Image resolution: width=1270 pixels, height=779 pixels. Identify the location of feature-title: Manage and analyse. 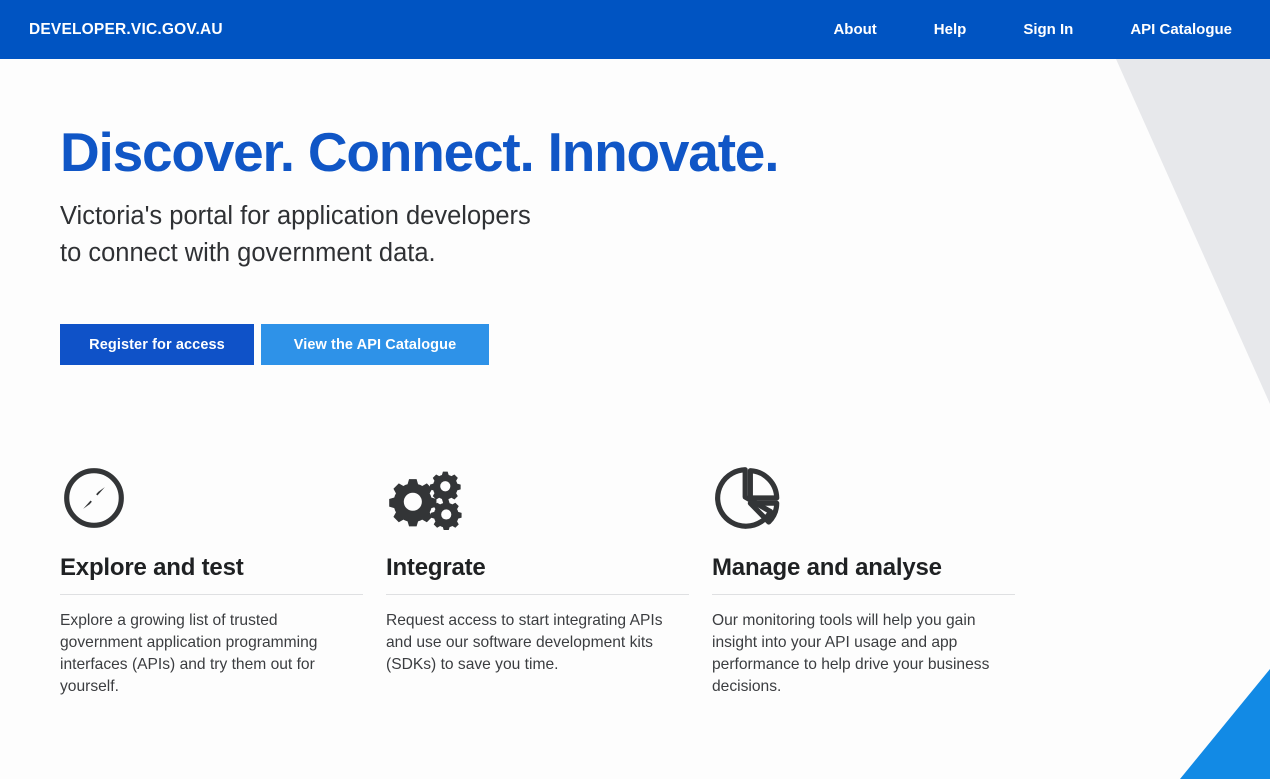
(827, 568).